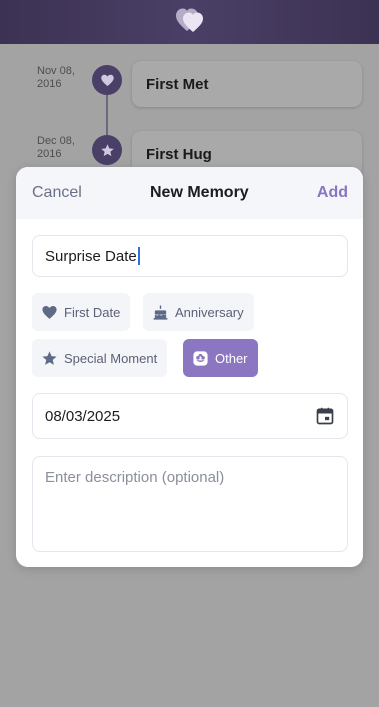  I want to click on add-button: Add, so click(332, 193).